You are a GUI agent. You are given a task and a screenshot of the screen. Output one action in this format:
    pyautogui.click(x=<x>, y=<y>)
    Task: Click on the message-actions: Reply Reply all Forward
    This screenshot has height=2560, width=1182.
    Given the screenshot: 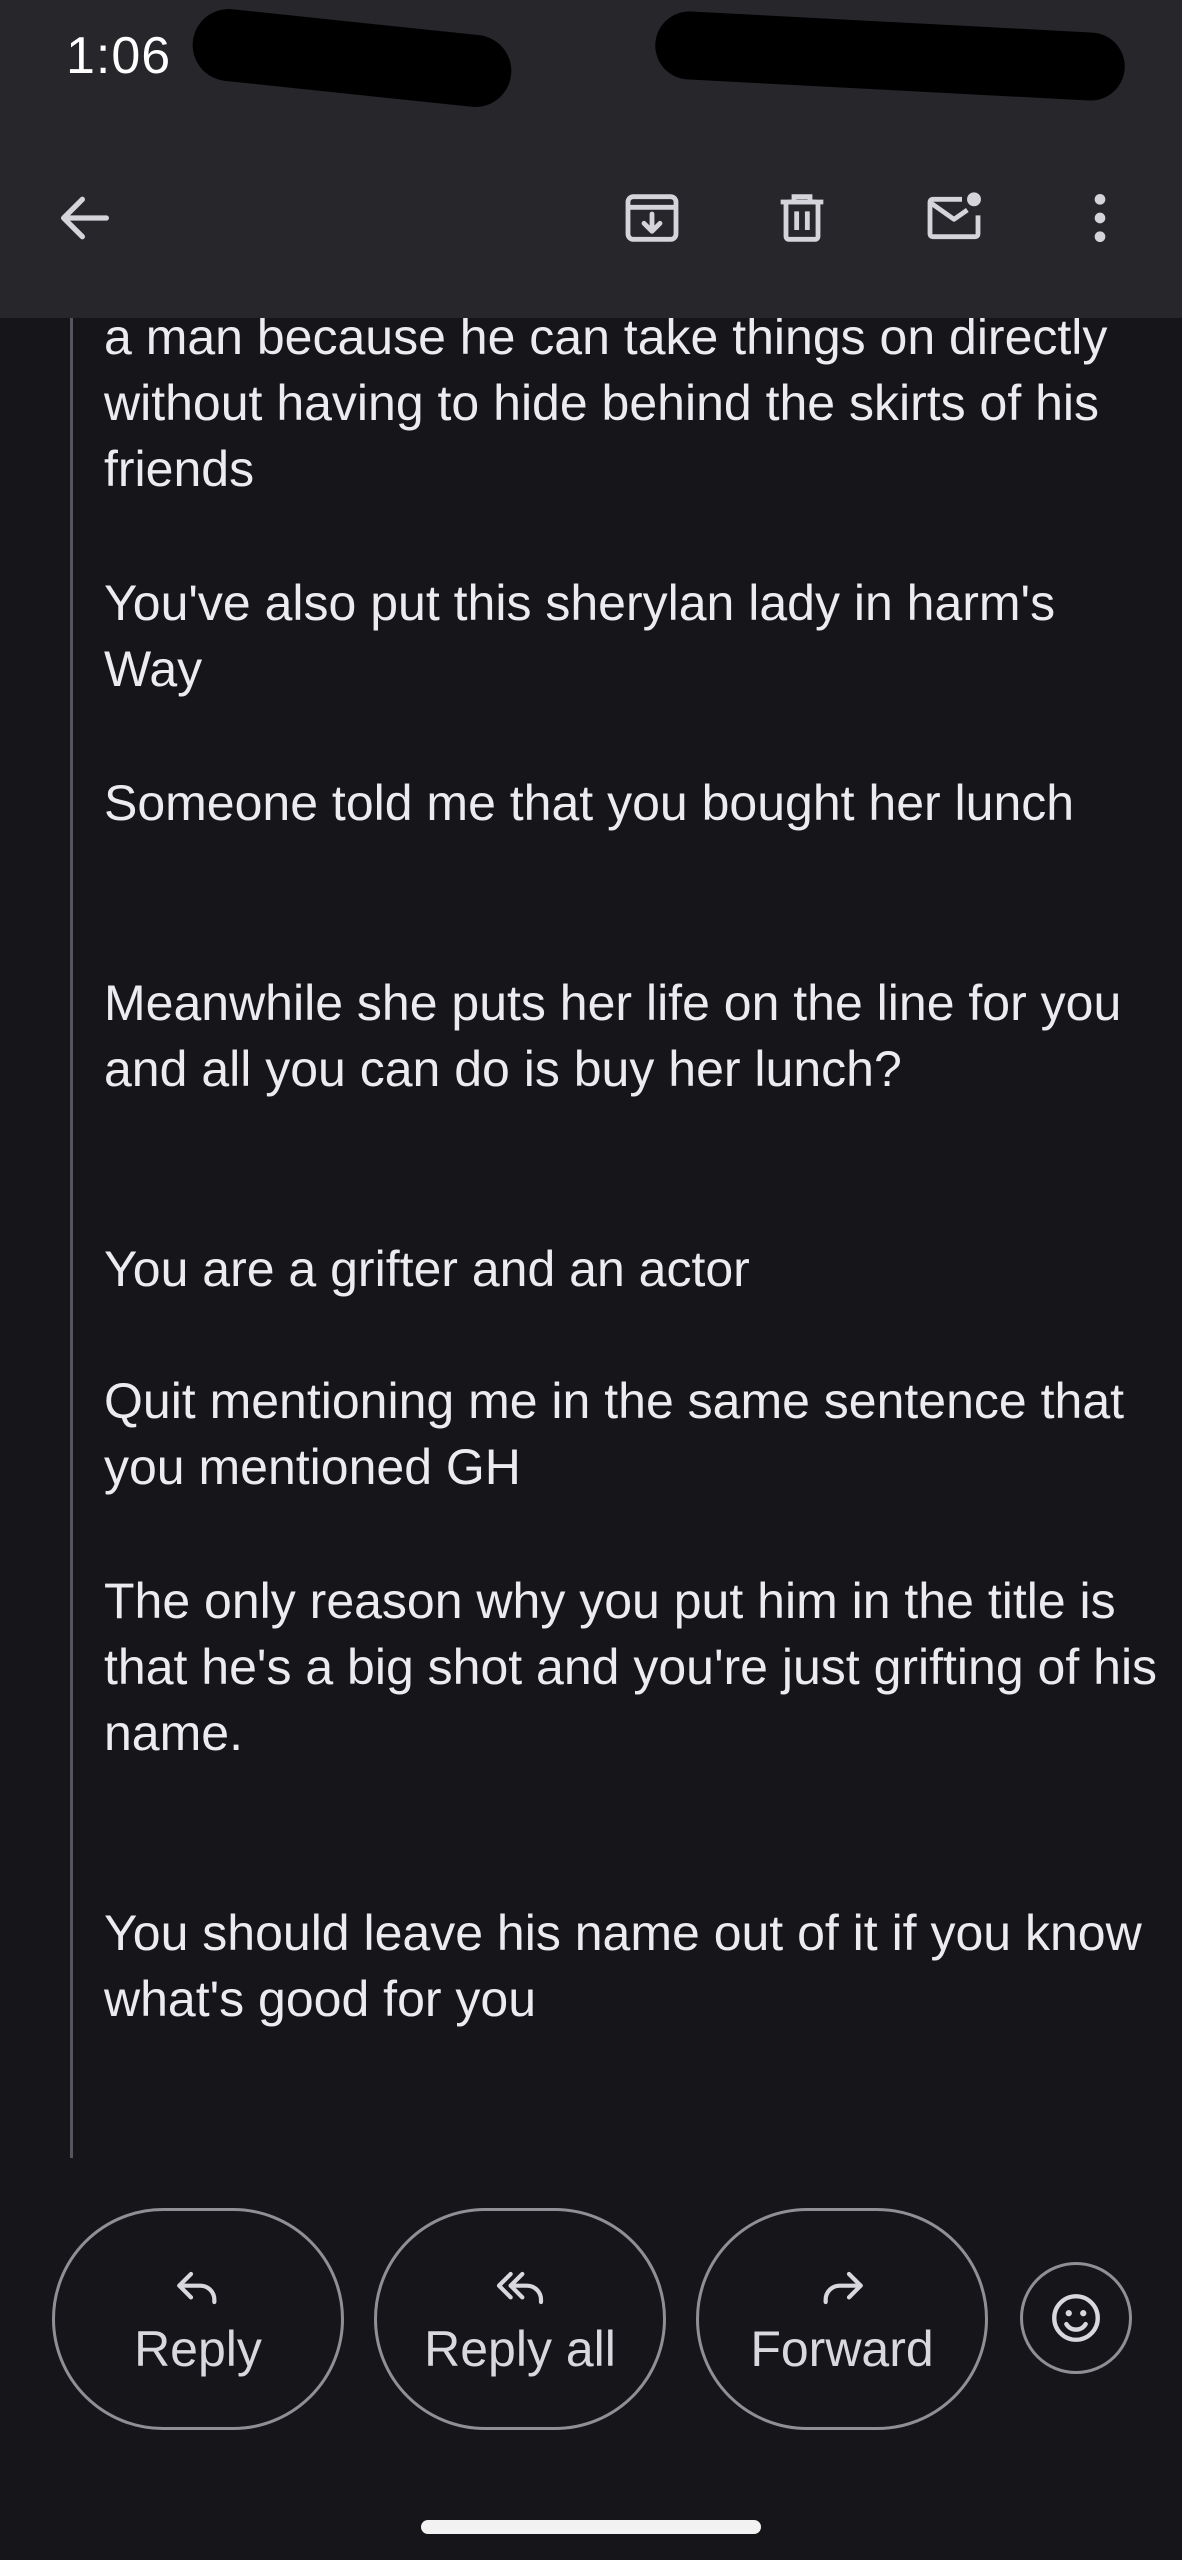 What is the action you would take?
    pyautogui.click(x=591, y=2320)
    